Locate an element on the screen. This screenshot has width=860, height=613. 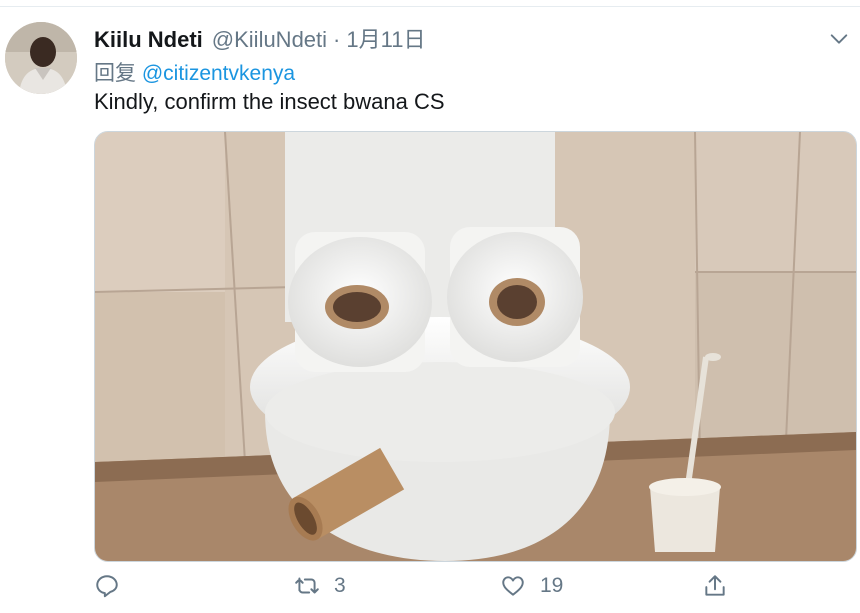
tweet-text: Kindly, confirm the insect bwana CS is located at coordinates (269, 101).